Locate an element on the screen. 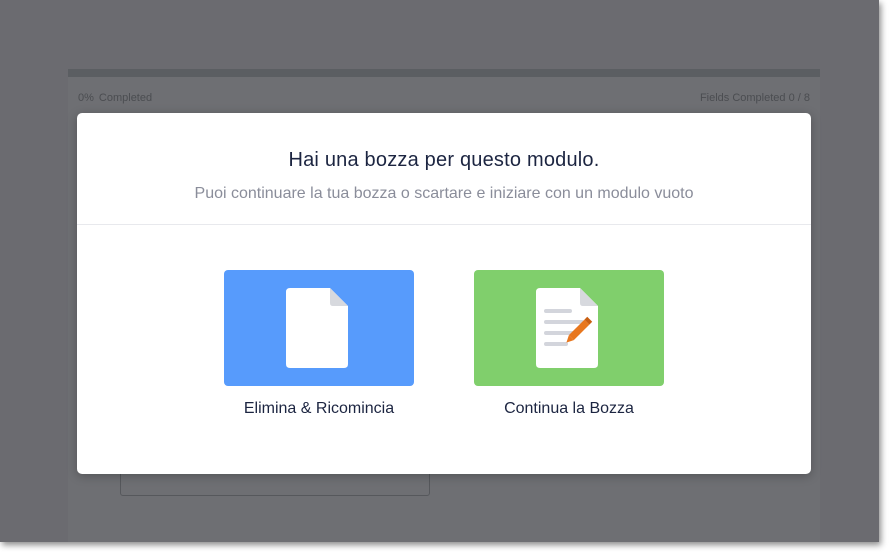 Image resolution: width=889 pixels, height=552 pixels. progress-percent: 0% is located at coordinates (86, 98).